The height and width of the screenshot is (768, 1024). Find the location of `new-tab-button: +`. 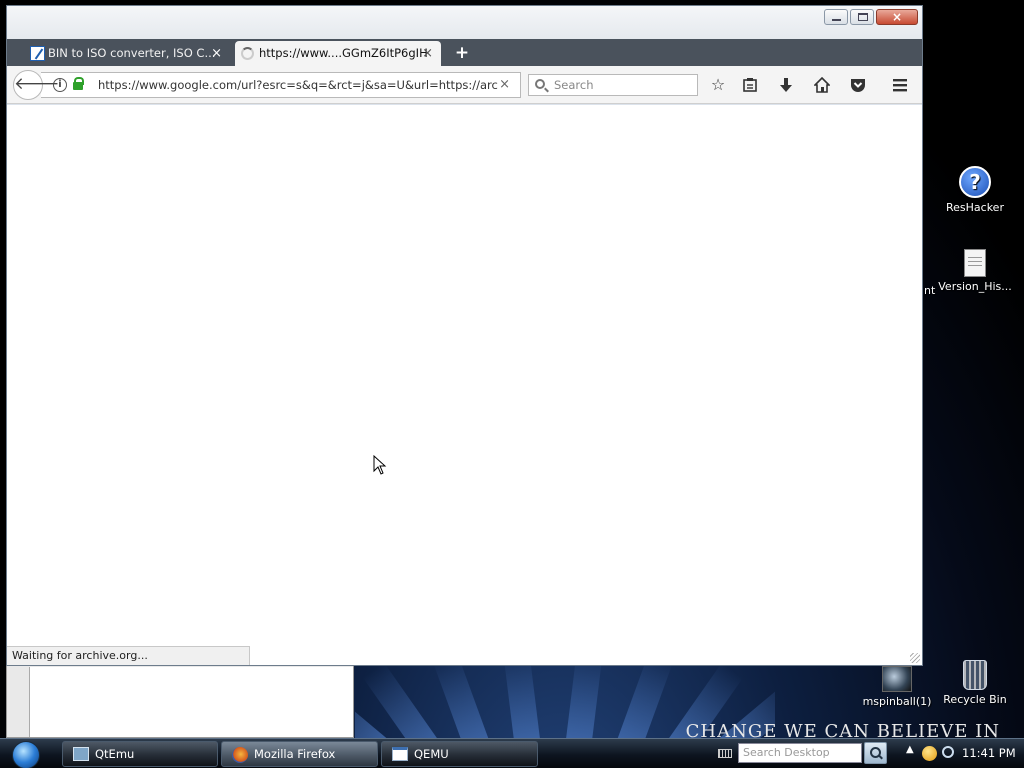

new-tab-button: + is located at coordinates (462, 53).